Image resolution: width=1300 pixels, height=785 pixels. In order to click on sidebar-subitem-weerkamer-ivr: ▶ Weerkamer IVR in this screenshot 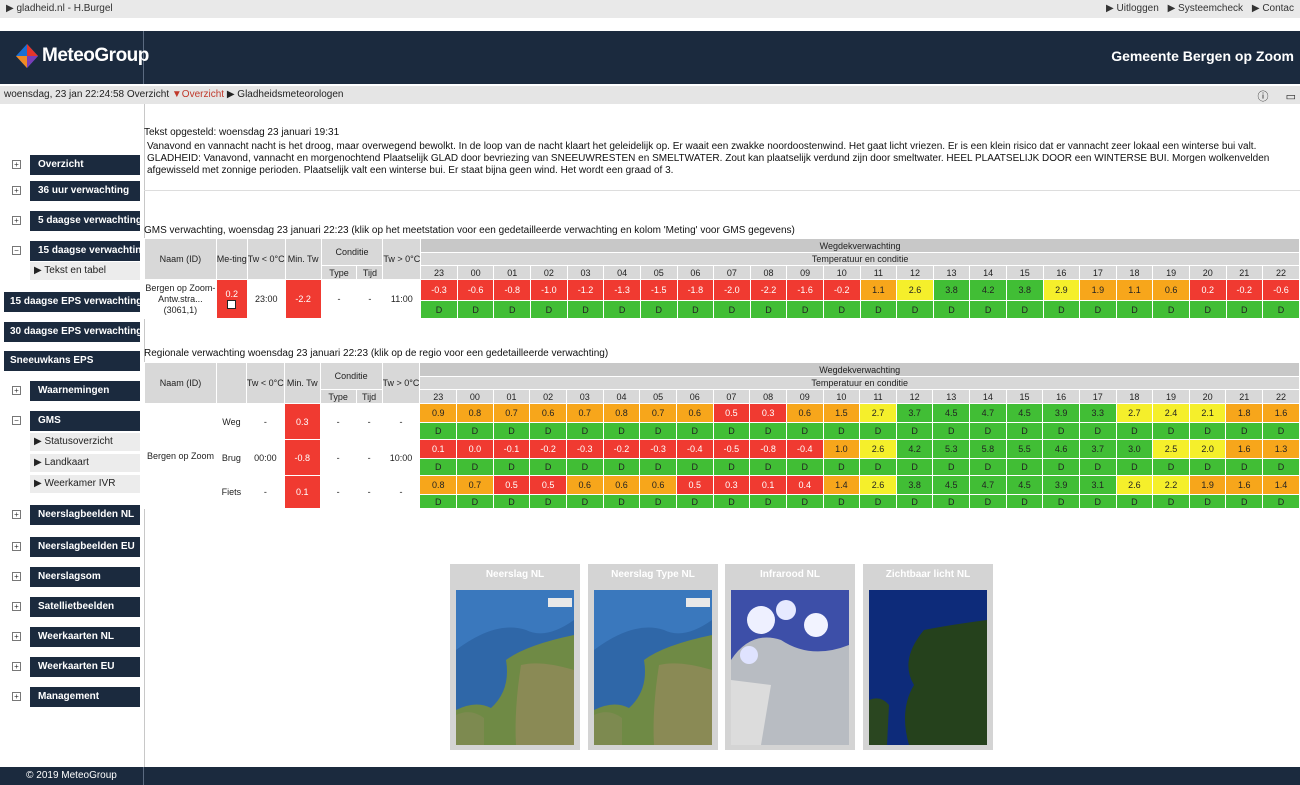, I will do `click(85, 484)`.